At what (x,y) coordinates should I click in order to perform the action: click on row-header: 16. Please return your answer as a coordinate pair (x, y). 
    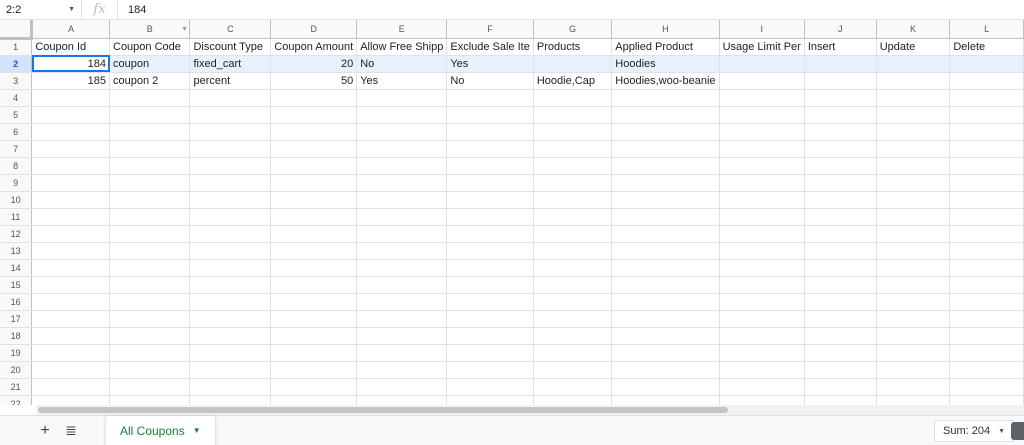
    Looking at the image, I should click on (16, 302).